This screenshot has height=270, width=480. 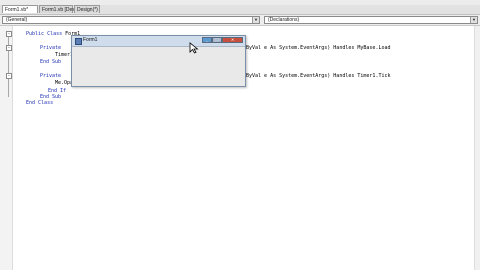 What do you see at coordinates (40, 103) in the screenshot?
I see `code-line: End Class` at bounding box center [40, 103].